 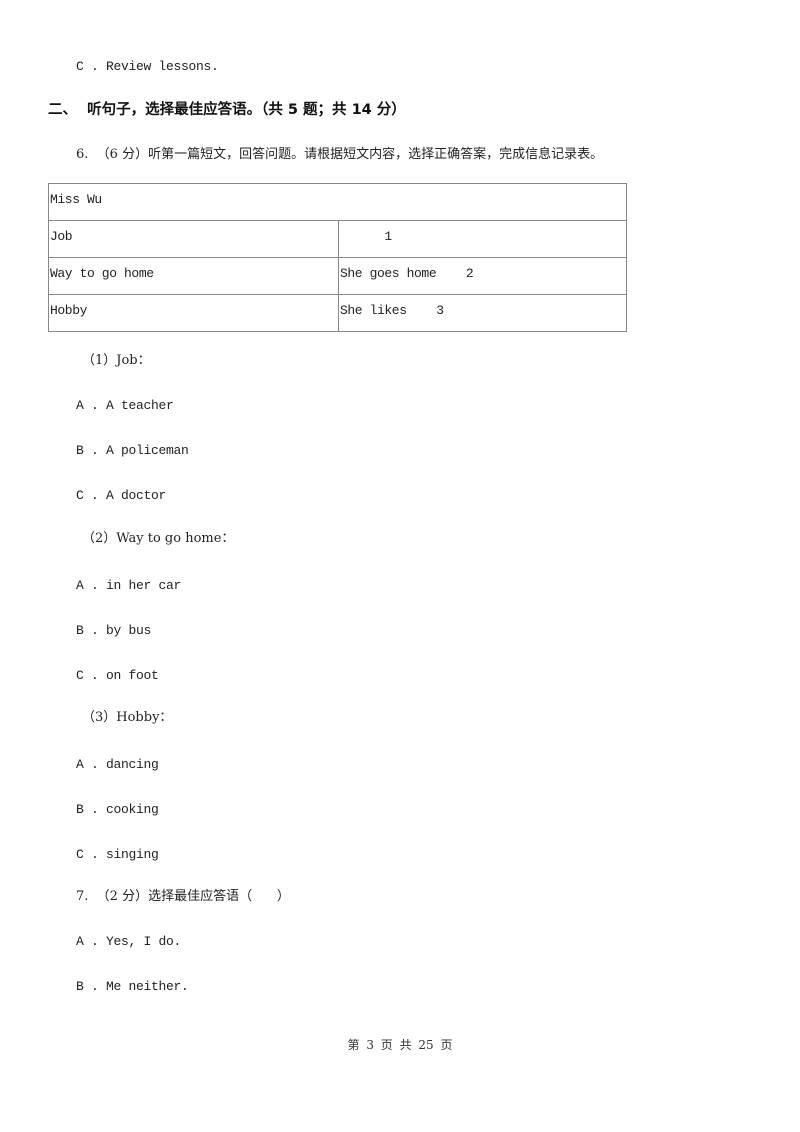 What do you see at coordinates (482, 239) in the screenshot?
I see `table-row-value: 1` at bounding box center [482, 239].